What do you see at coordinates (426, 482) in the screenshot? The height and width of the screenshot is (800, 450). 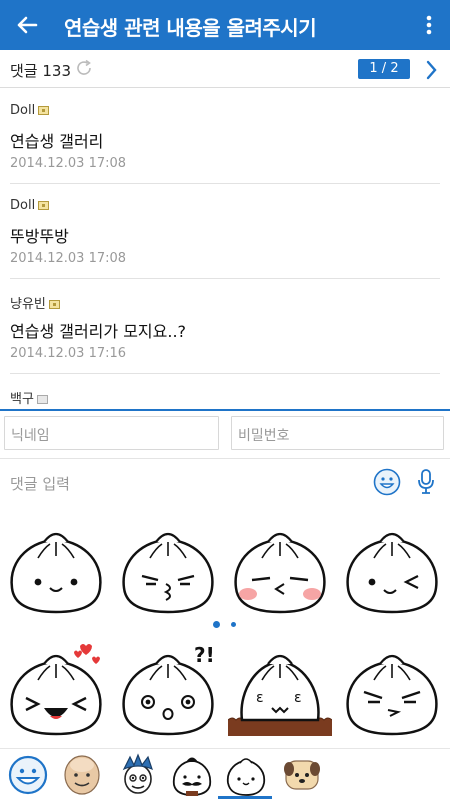 I see `microphone-icon` at bounding box center [426, 482].